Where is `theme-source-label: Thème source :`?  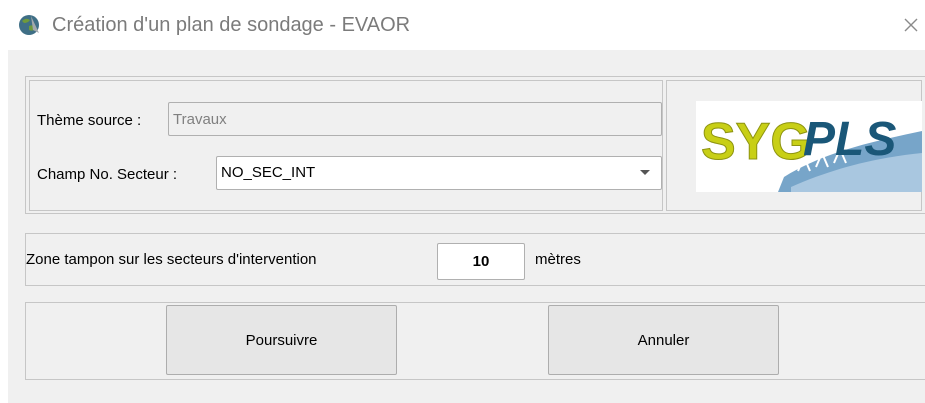 theme-source-label: Thème source : is located at coordinates (89, 120).